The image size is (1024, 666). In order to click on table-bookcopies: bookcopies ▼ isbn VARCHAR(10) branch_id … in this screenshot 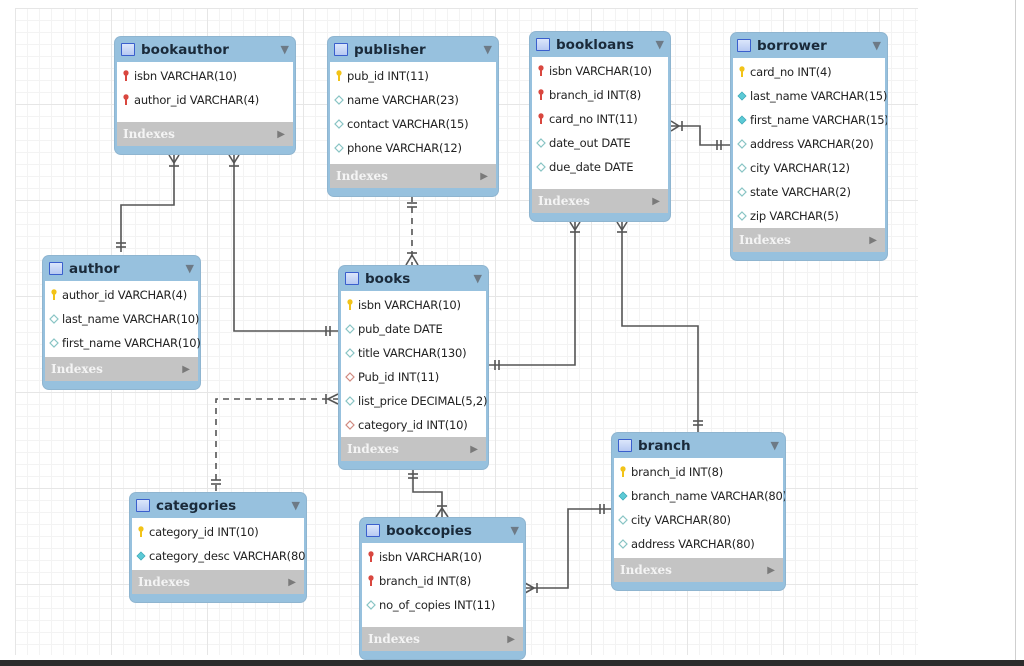, I will do `click(442, 588)`.